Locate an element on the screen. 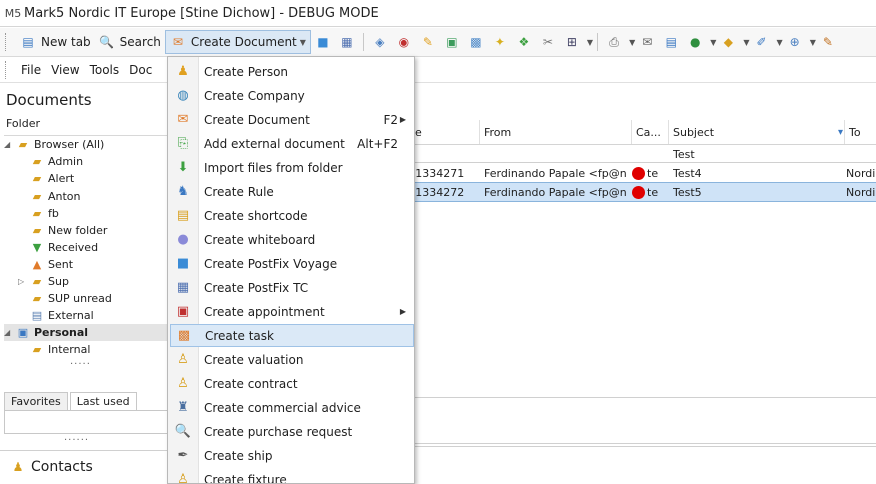  column-id: e is located at coordinates (444, 132).